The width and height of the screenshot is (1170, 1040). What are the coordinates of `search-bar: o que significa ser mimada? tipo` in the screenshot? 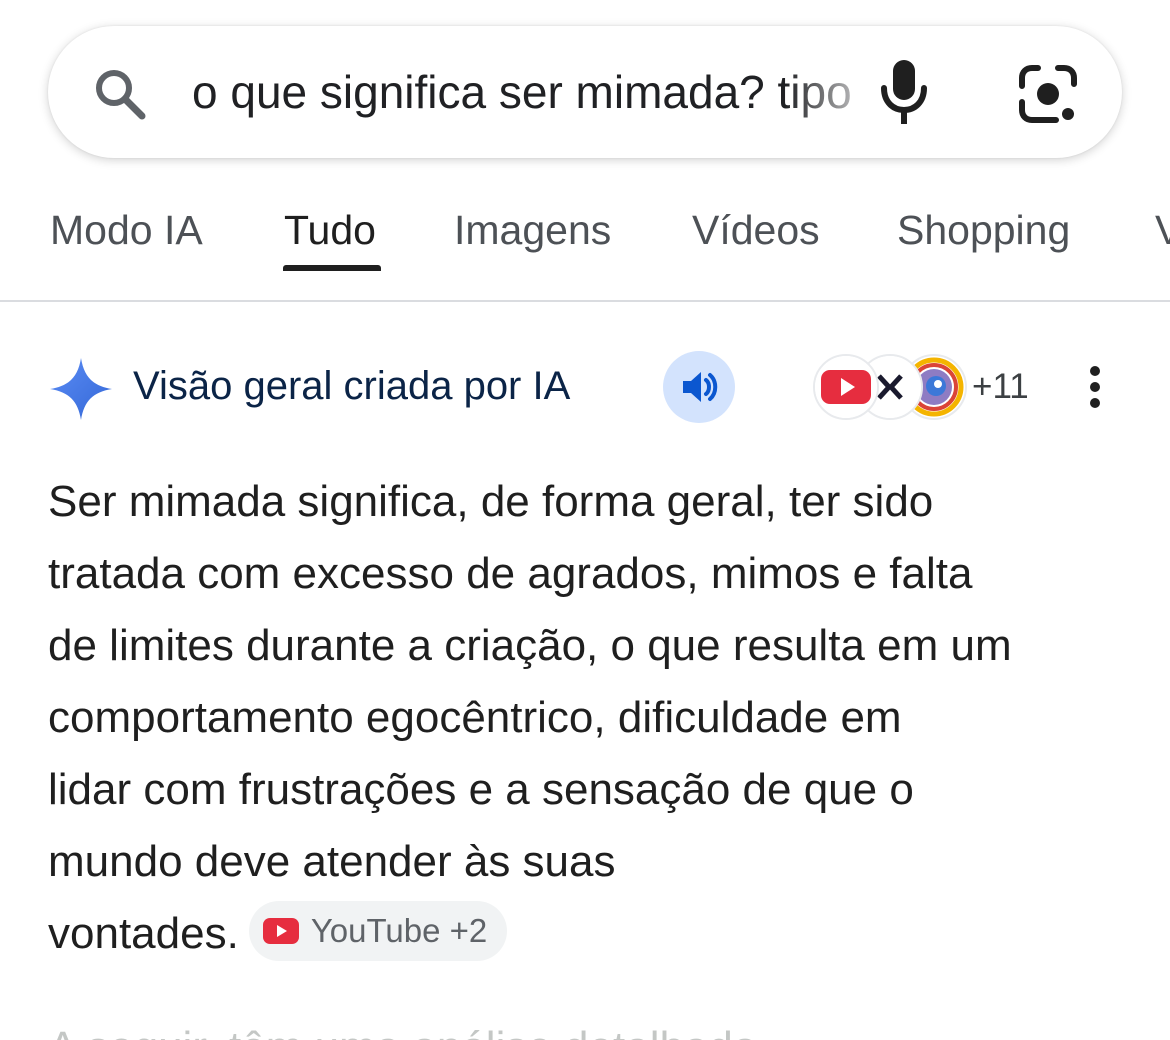 It's located at (585, 92).